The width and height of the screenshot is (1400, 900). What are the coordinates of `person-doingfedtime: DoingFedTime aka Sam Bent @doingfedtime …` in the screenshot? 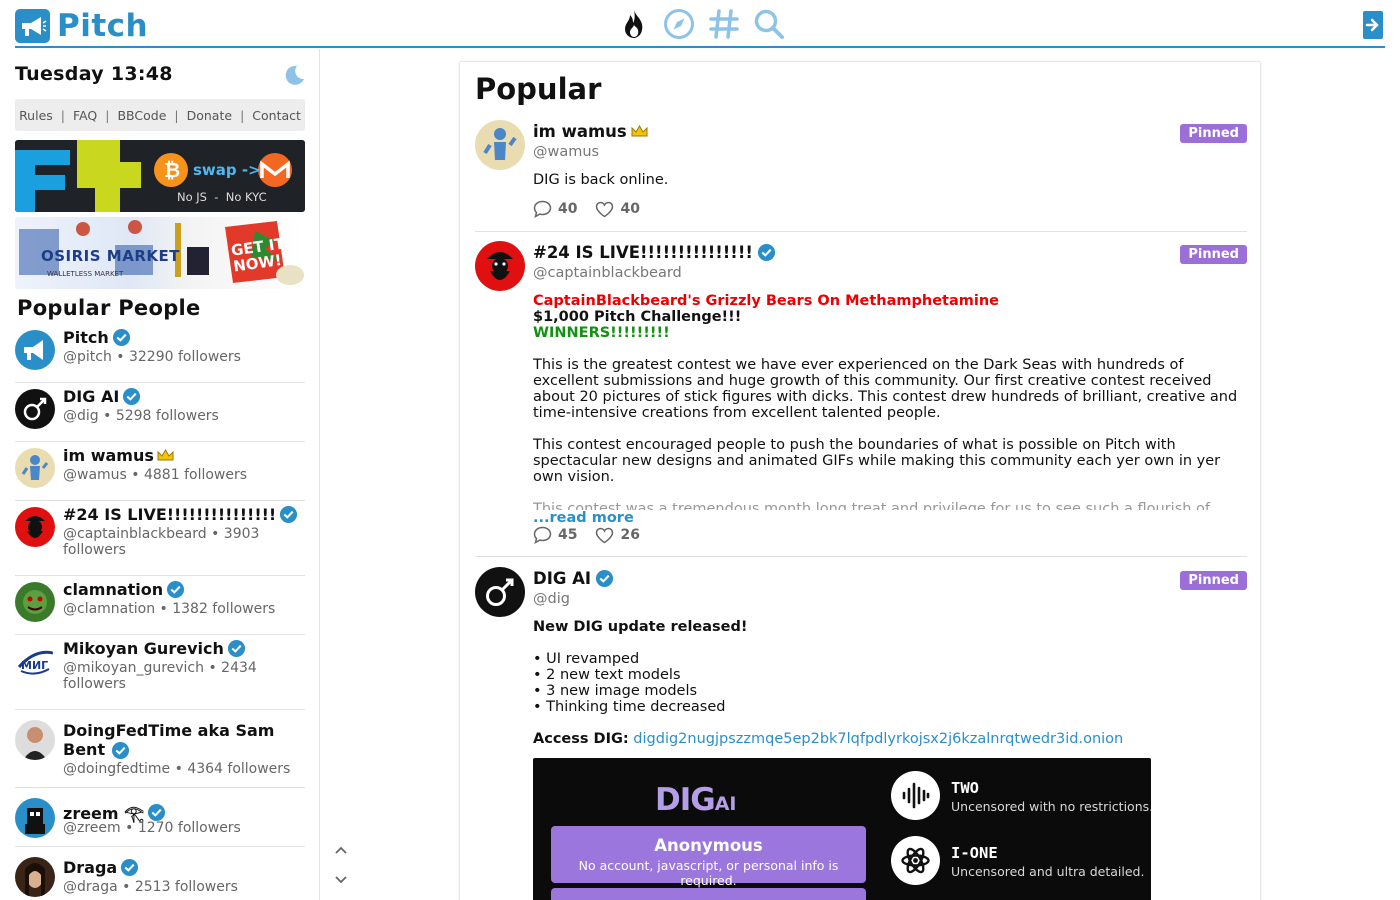 It's located at (160, 749).